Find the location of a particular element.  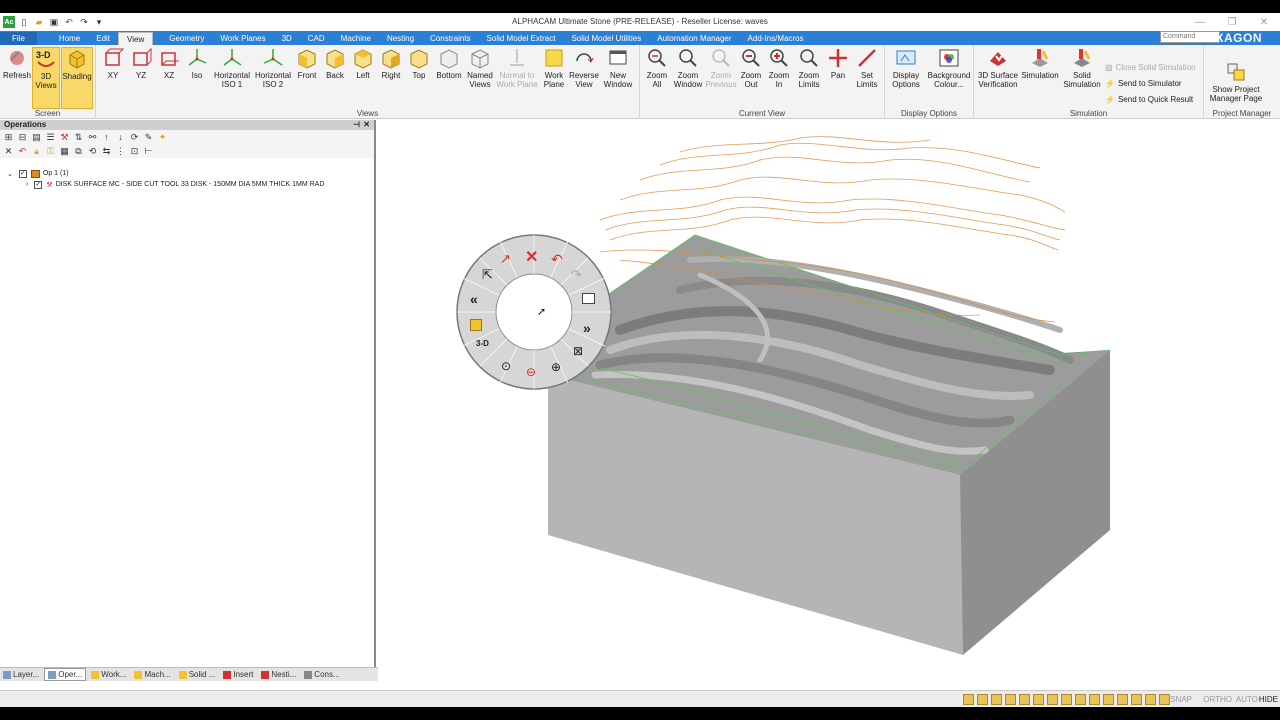

restore-icon: ❐ is located at coordinates (1232, 22).